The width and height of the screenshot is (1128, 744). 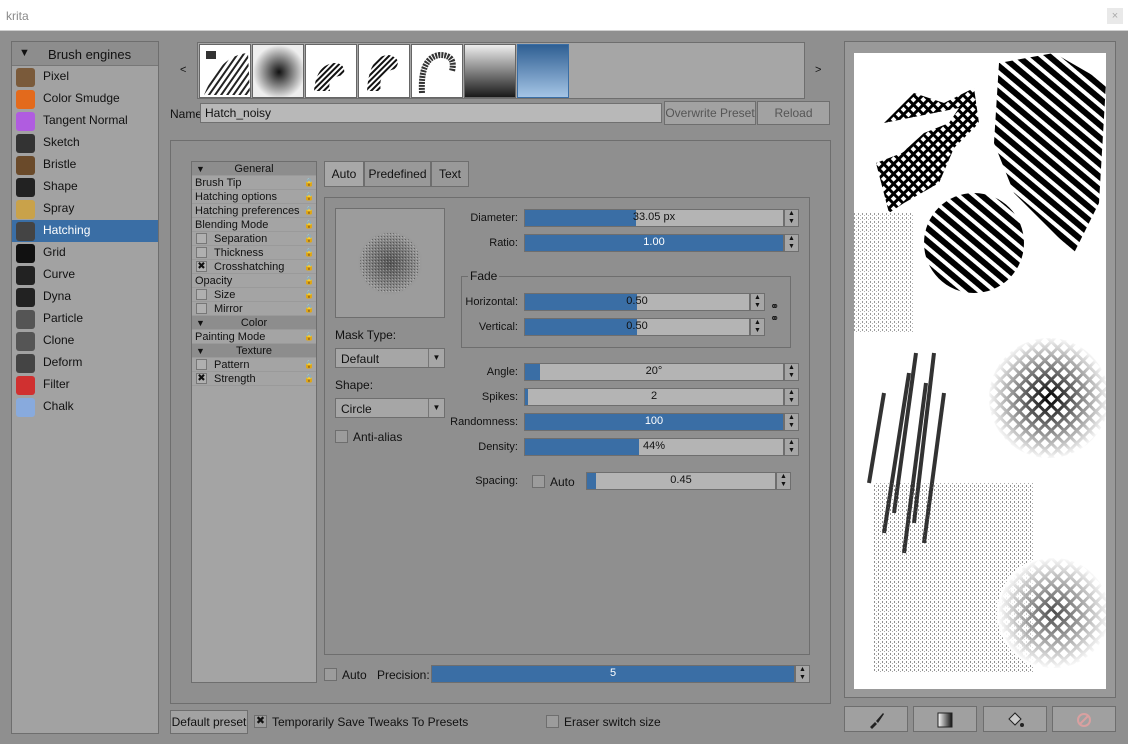 What do you see at coordinates (85, 143) in the screenshot?
I see `engine-item-sketch: Sketch` at bounding box center [85, 143].